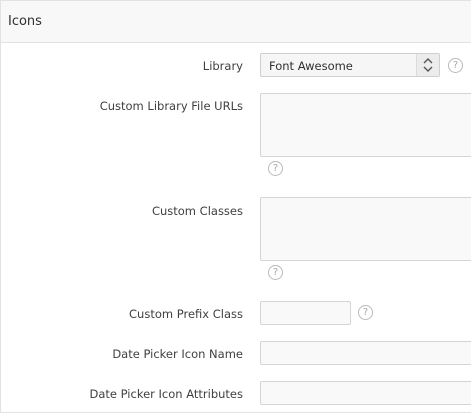 The image size is (471, 413). Describe the element at coordinates (25, 21) in the screenshot. I see `region-title: Icons` at that location.